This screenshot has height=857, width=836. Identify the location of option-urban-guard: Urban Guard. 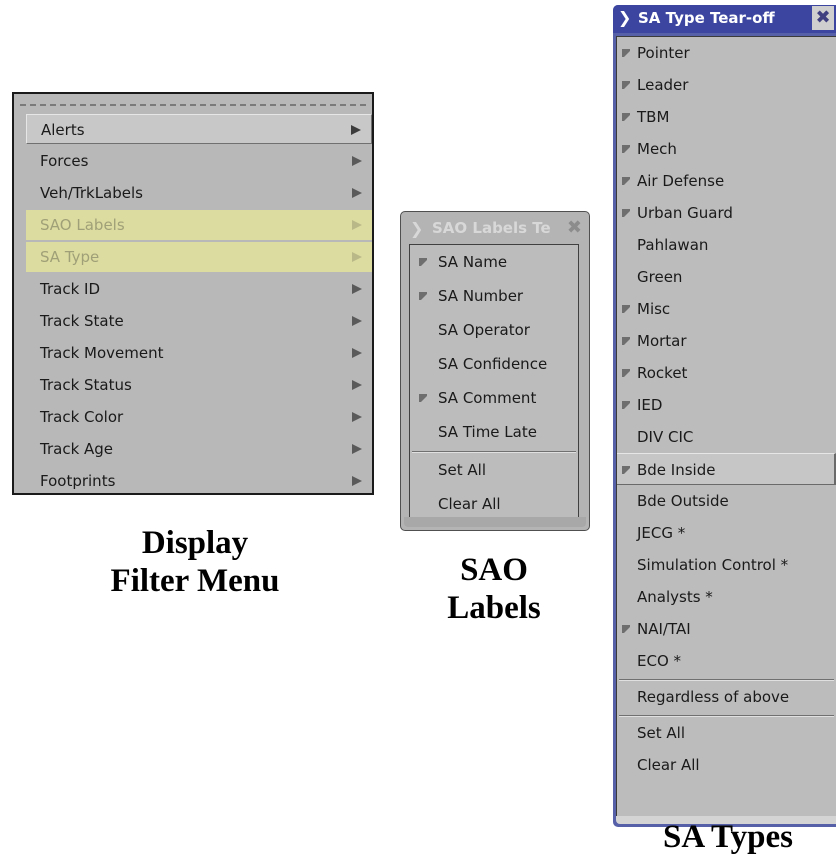
(726, 213).